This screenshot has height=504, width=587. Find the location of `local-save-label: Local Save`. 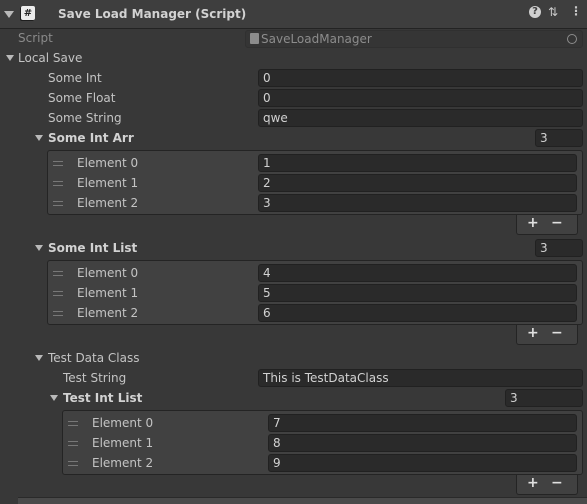

local-save-label: Local Save is located at coordinates (50, 58).